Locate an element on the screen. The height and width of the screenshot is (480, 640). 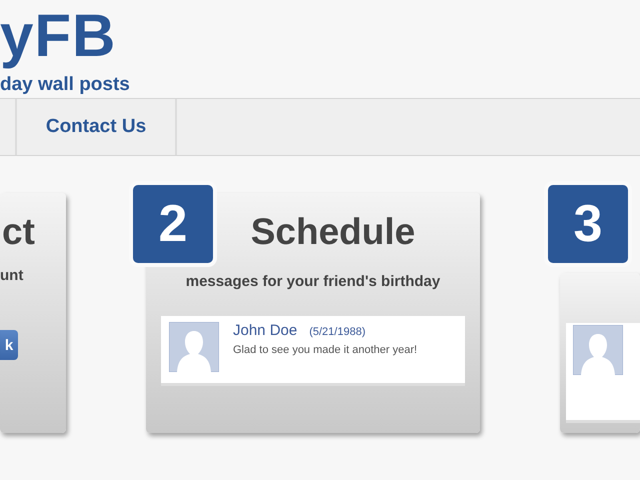
step-text: unt is located at coordinates (12, 275).